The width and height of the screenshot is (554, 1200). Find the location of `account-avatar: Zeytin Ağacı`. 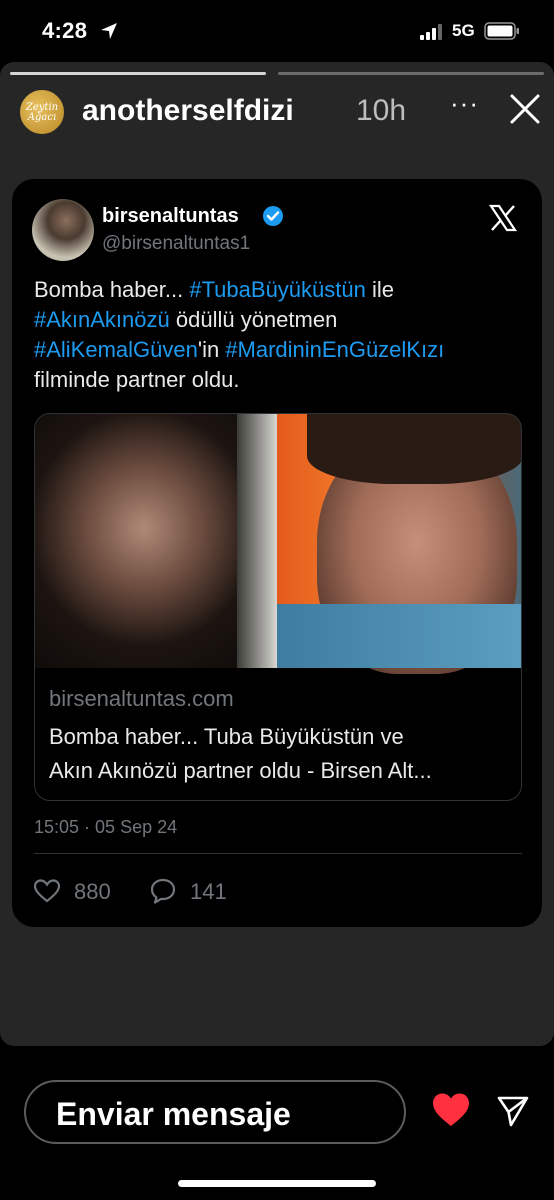

account-avatar: Zeytin Ağacı is located at coordinates (42, 112).